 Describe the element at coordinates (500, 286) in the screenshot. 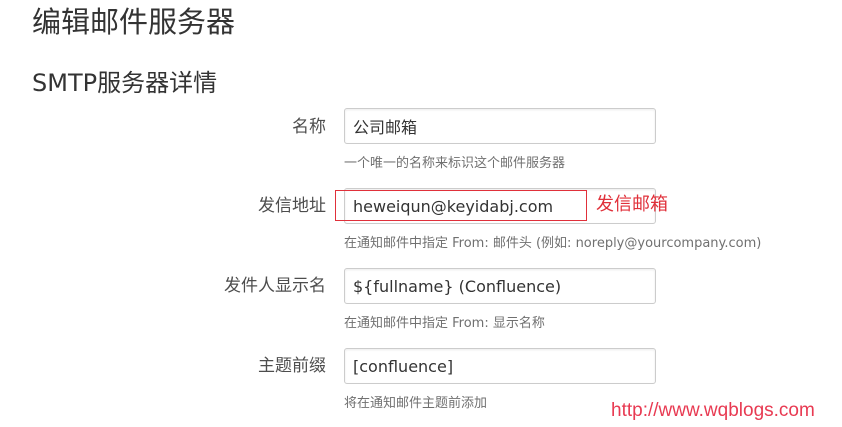

I see `from-name-input` at that location.